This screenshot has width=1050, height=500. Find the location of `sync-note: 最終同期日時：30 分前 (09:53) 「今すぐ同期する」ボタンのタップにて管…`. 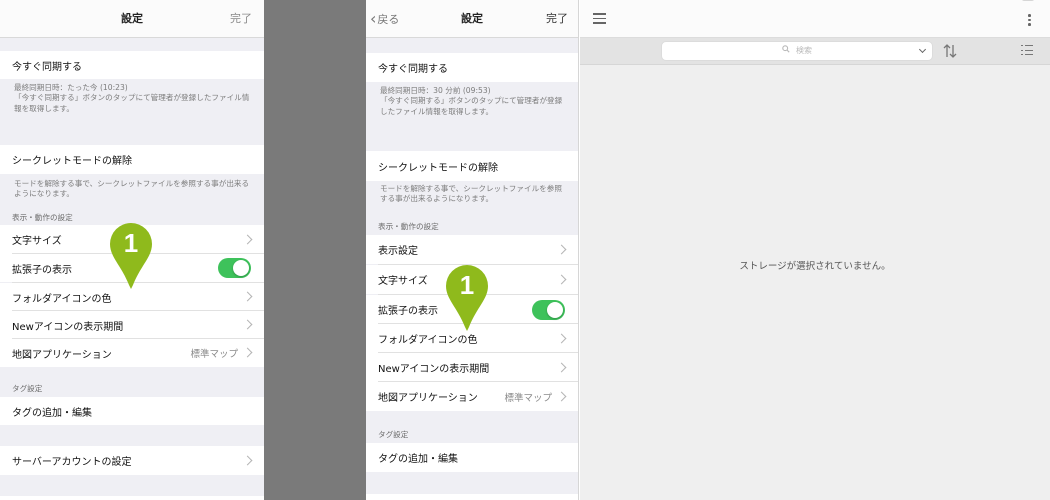

sync-note: 最終同期日時：30 分前 (09:53) 「今すぐ同期する」ボタンのタップにて管… is located at coordinates (471, 101).